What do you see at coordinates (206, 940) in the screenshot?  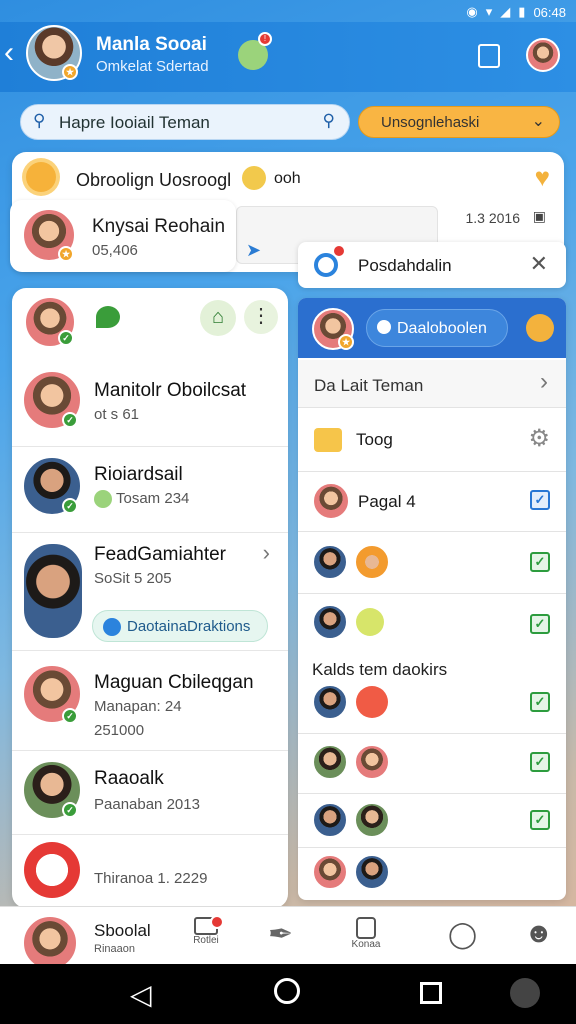 I see `nav-messages-label: Rotlei` at bounding box center [206, 940].